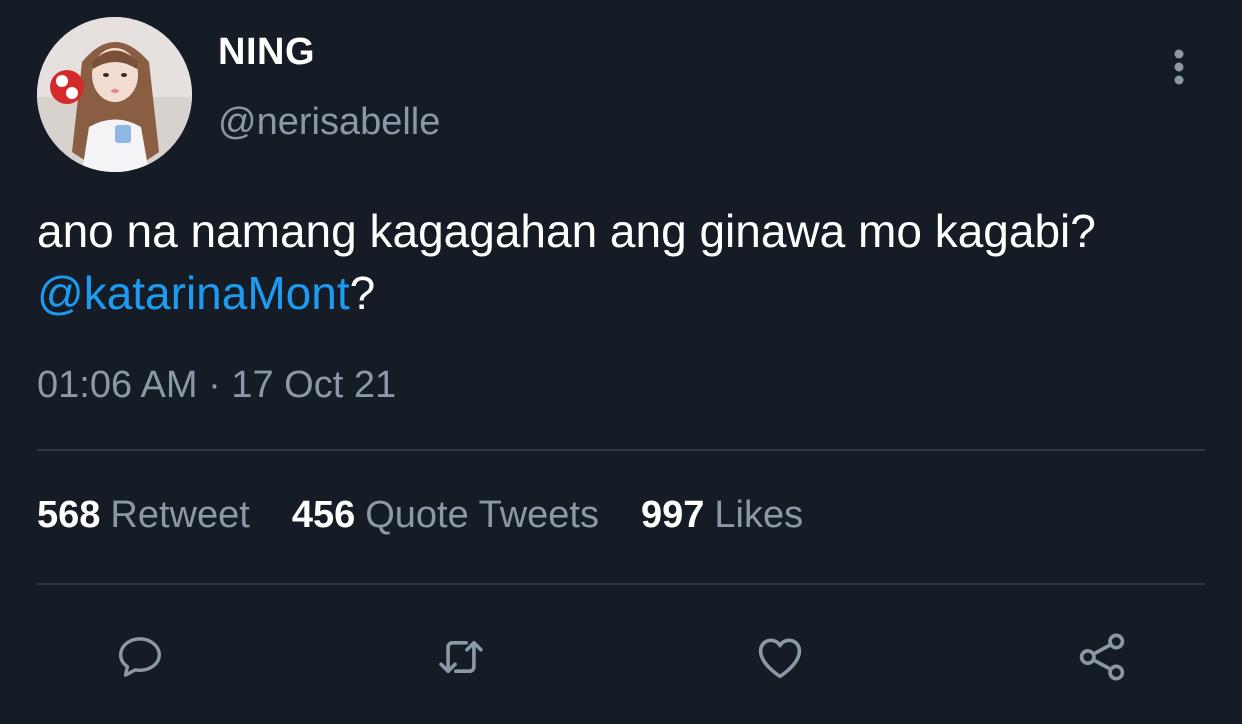 The width and height of the screenshot is (1242, 724). Describe the element at coordinates (362, 293) in the screenshot. I see `tweet-text-end: ?` at that location.